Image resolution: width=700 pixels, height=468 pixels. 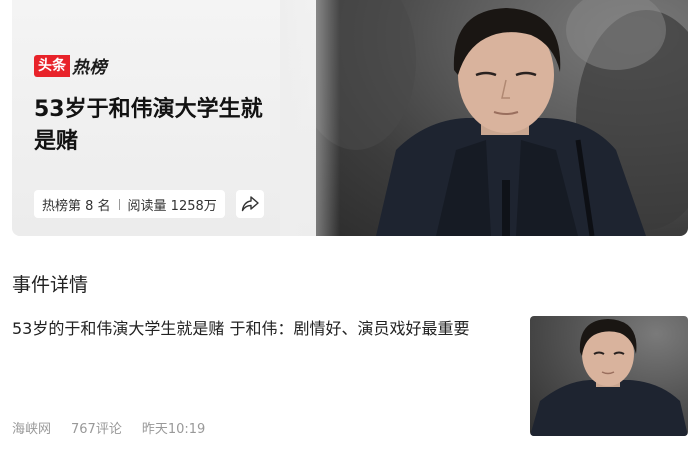 I want to click on news-comment-count: 767评论, so click(x=96, y=429).